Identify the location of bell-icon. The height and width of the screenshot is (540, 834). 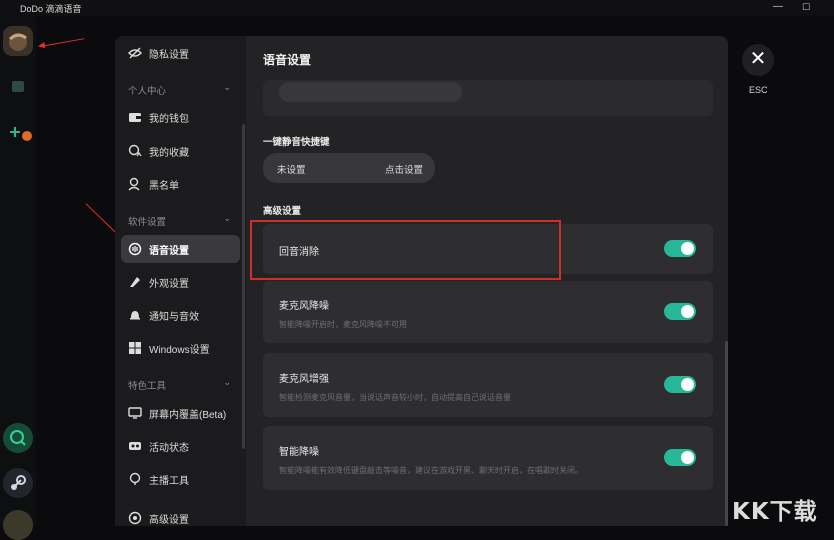
(135, 315).